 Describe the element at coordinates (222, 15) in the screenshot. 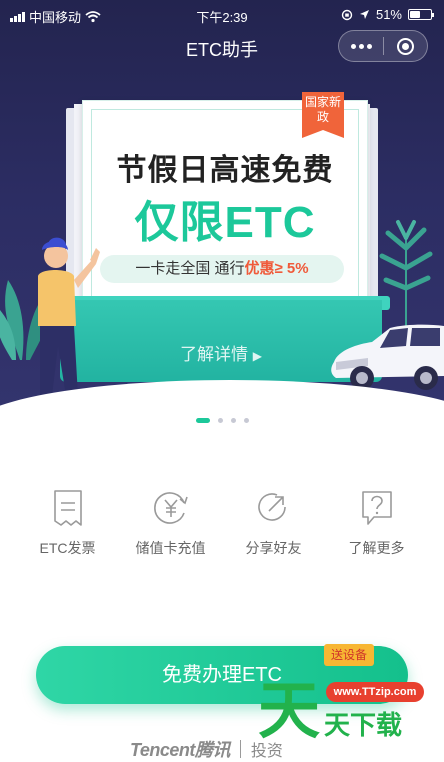

I see `status-bar: 中国移动 下午2:39 51%` at that location.